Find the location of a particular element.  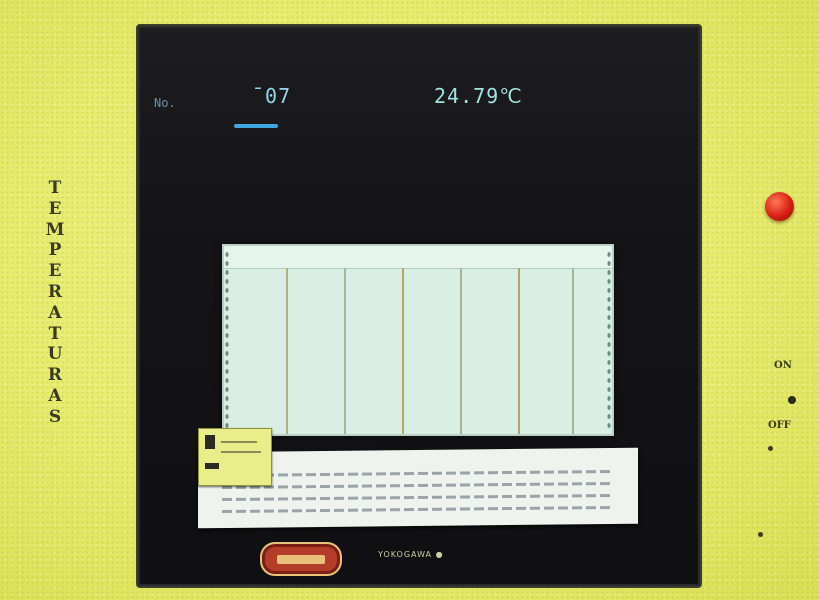

power-switch is located at coordinates (792, 400).